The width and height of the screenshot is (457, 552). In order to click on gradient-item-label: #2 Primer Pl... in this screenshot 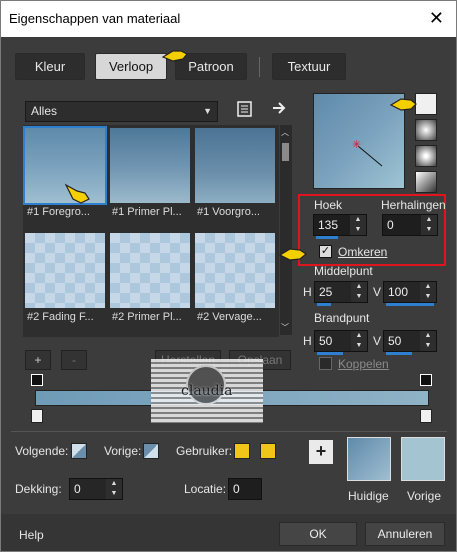, I will do `click(147, 317)`.